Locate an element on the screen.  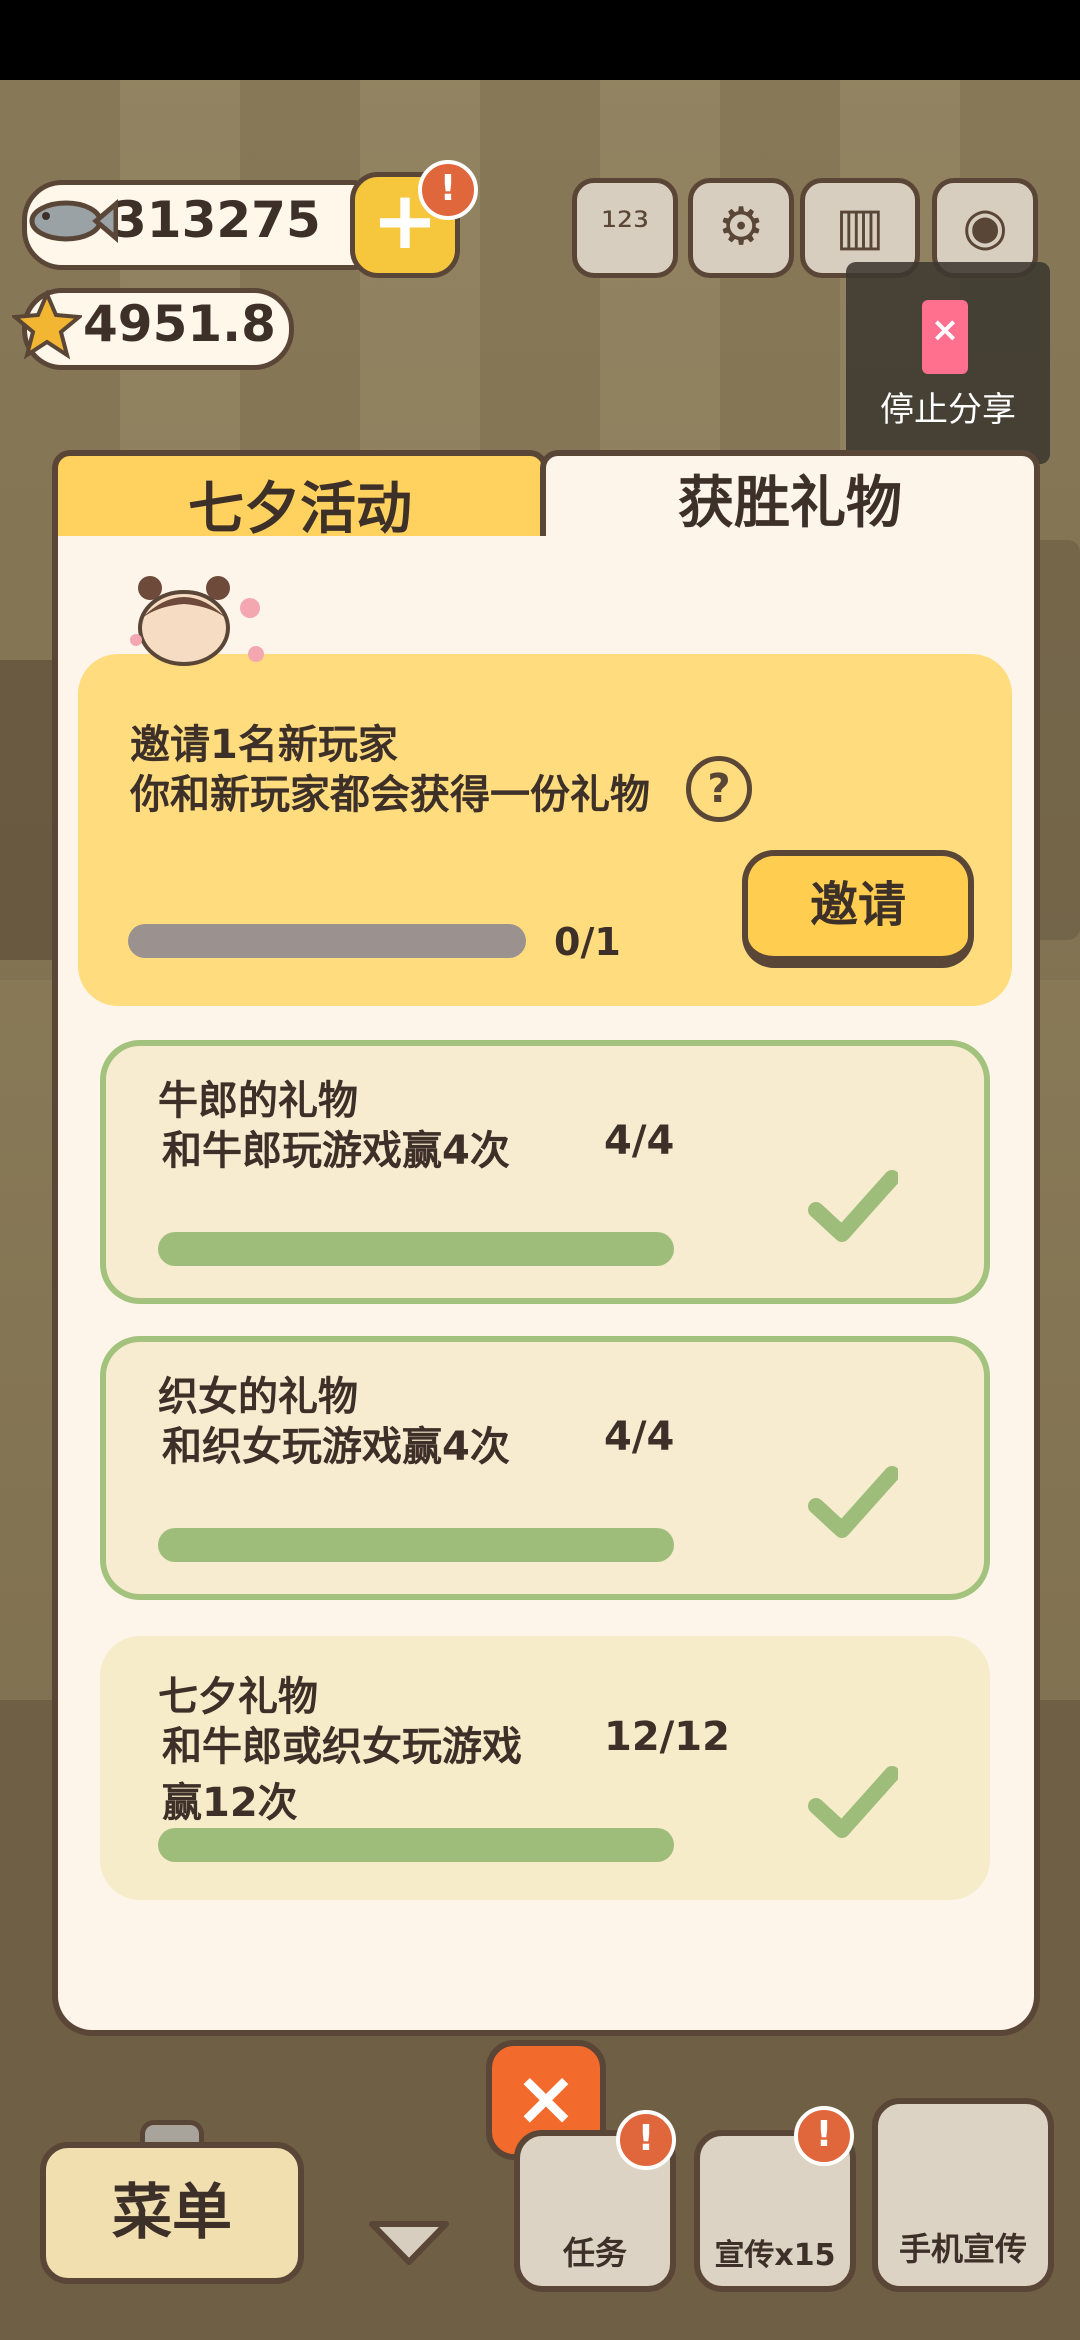
status-bar is located at coordinates (540, 40).